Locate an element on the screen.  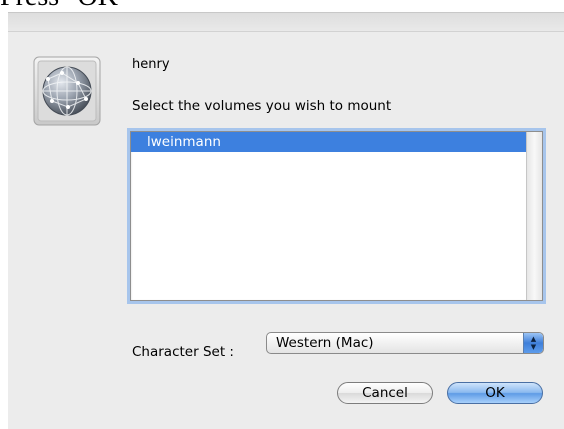
server-name: henry is located at coordinates (151, 64).